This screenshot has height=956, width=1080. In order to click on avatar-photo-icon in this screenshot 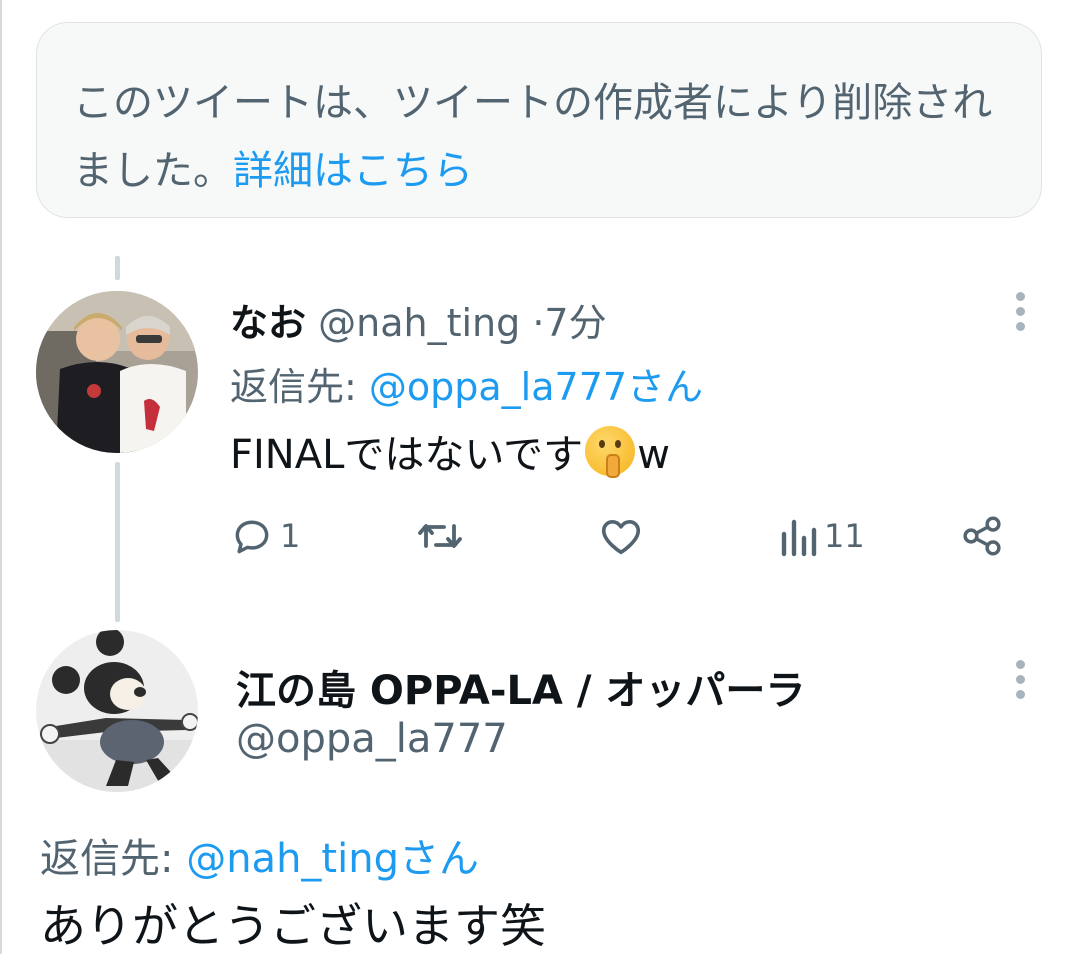, I will do `click(117, 372)`.